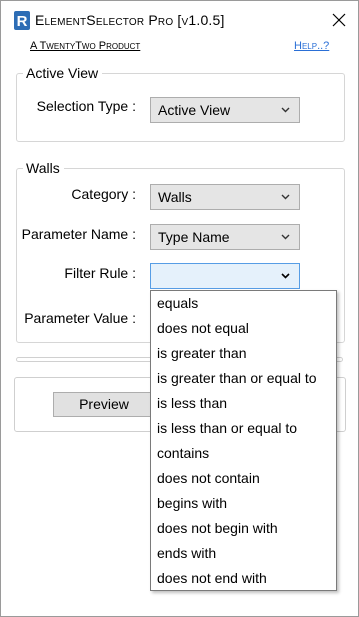 This screenshot has width=359, height=617. I want to click on selection-type-label: Selection Type :, so click(86, 106).